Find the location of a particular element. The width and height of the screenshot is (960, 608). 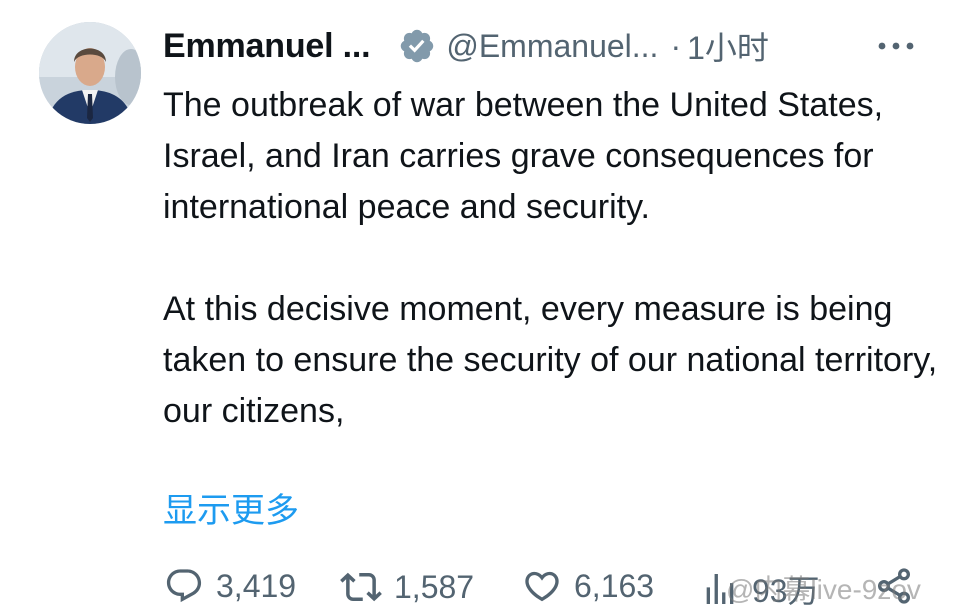

tweet-time: 1小时 is located at coordinates (728, 46).